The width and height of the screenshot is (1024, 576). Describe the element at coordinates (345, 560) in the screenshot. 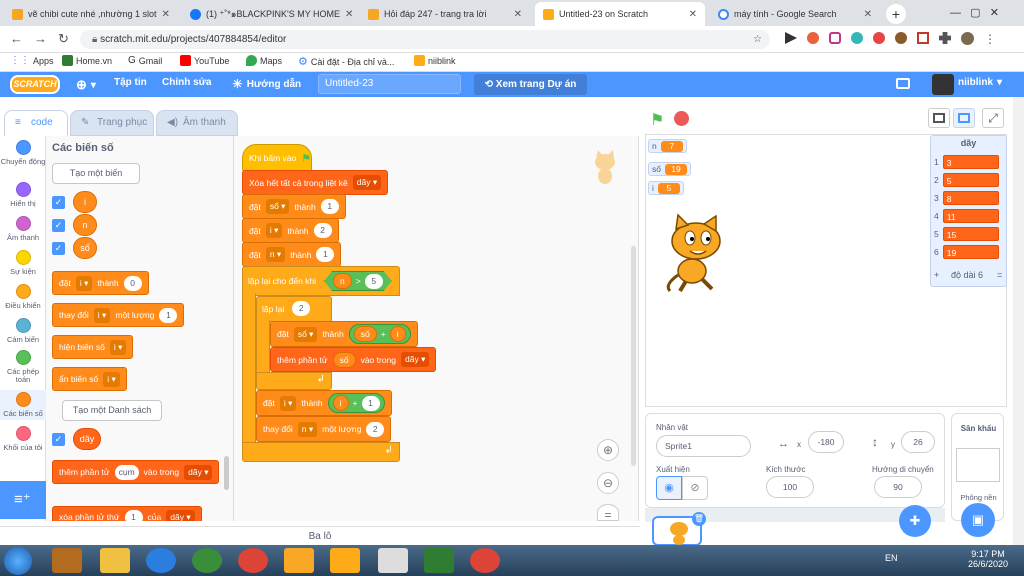

I see `scratch-app-icon` at that location.